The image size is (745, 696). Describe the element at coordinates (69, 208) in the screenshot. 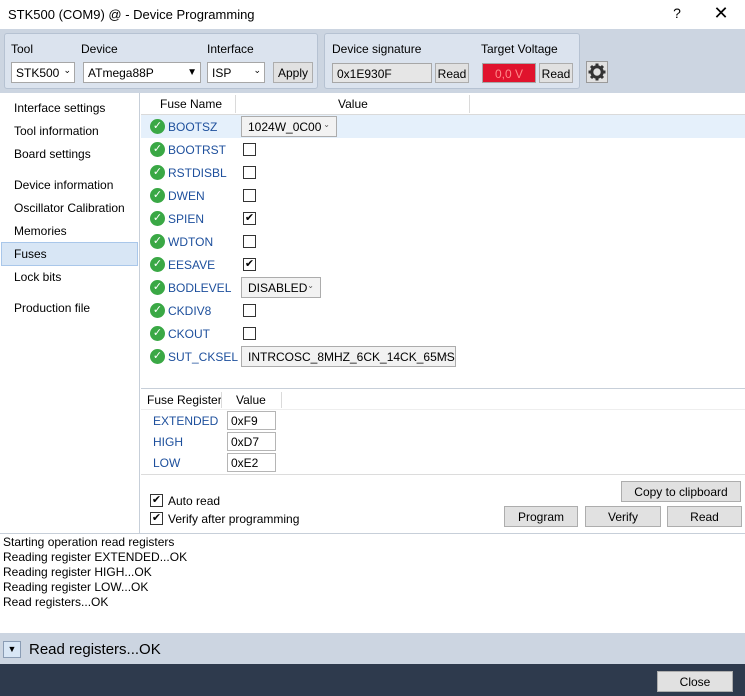

I see `sidebar-item-oscillator-calibration: Oscillator Calibration` at that location.